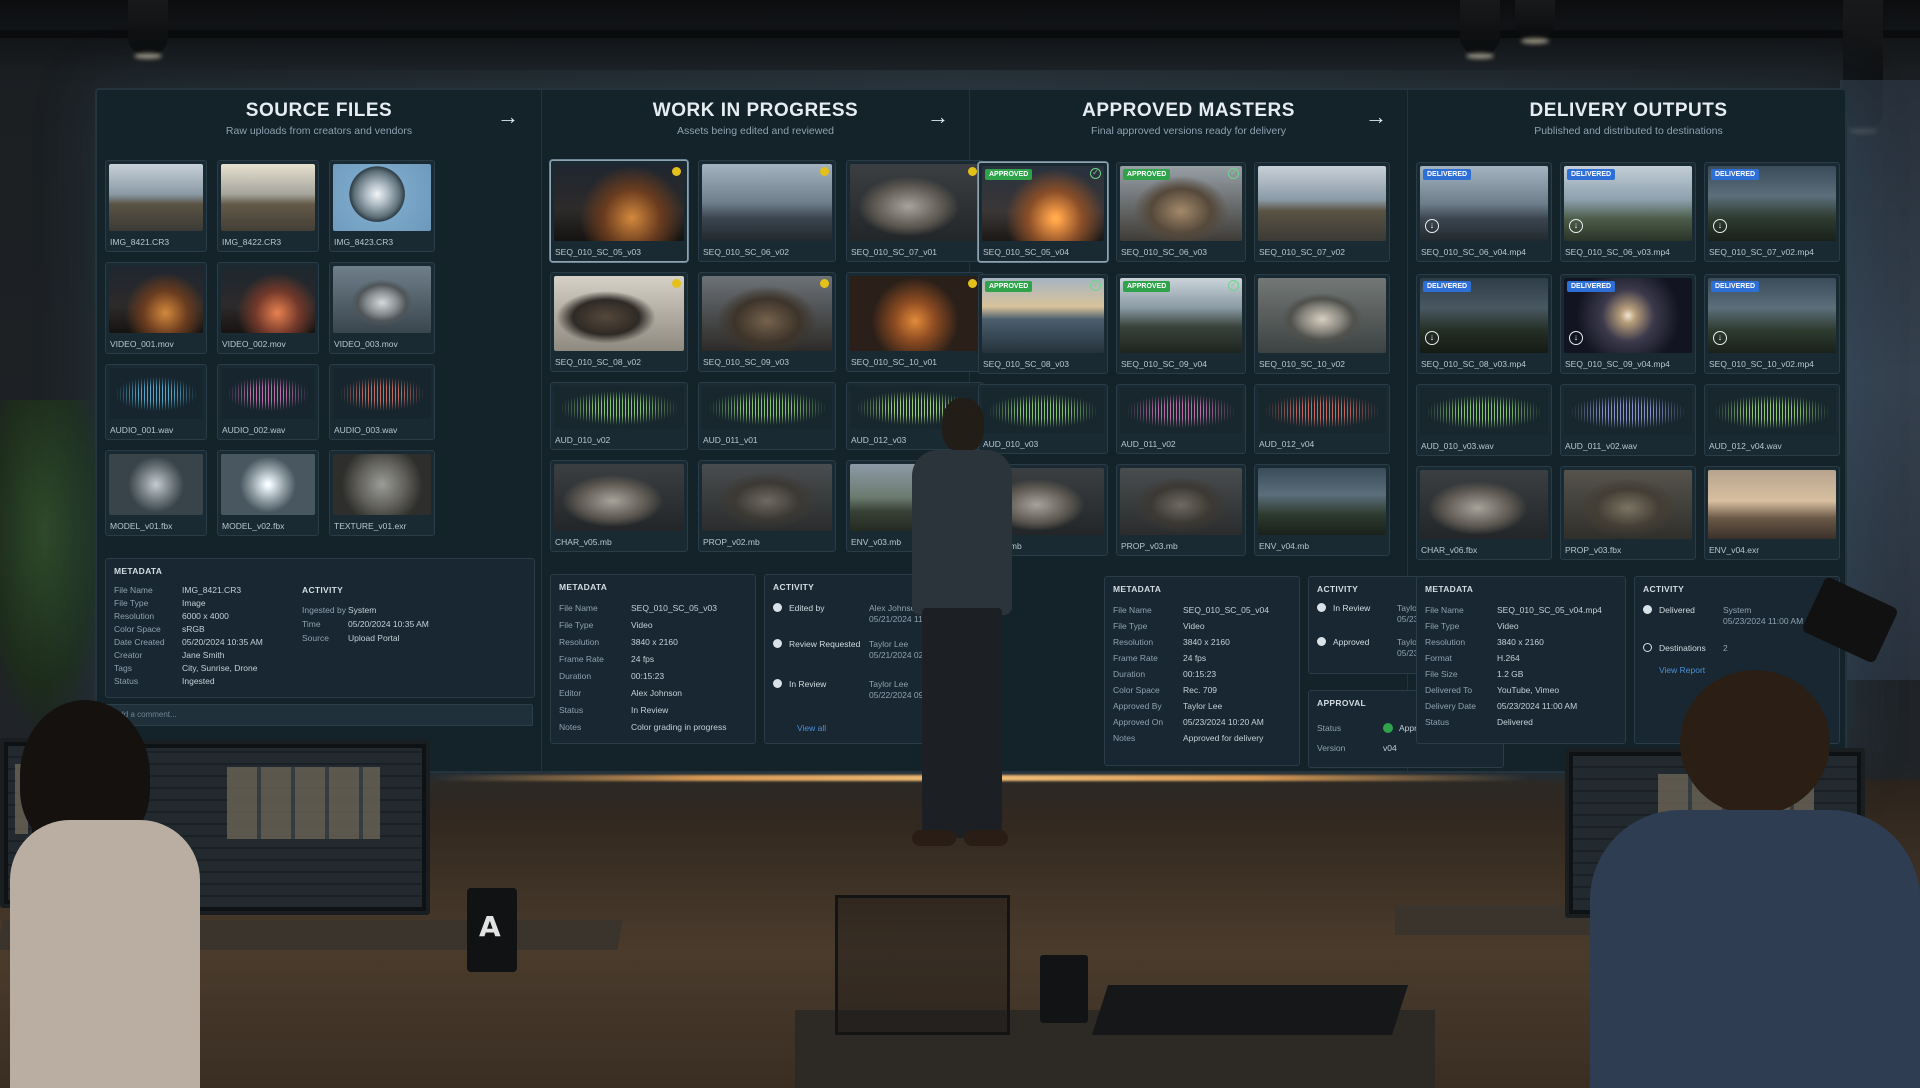  What do you see at coordinates (222, 642) in the screenshot?
I see `meta-value: 05/20/2024 10:35 AM` at bounding box center [222, 642].